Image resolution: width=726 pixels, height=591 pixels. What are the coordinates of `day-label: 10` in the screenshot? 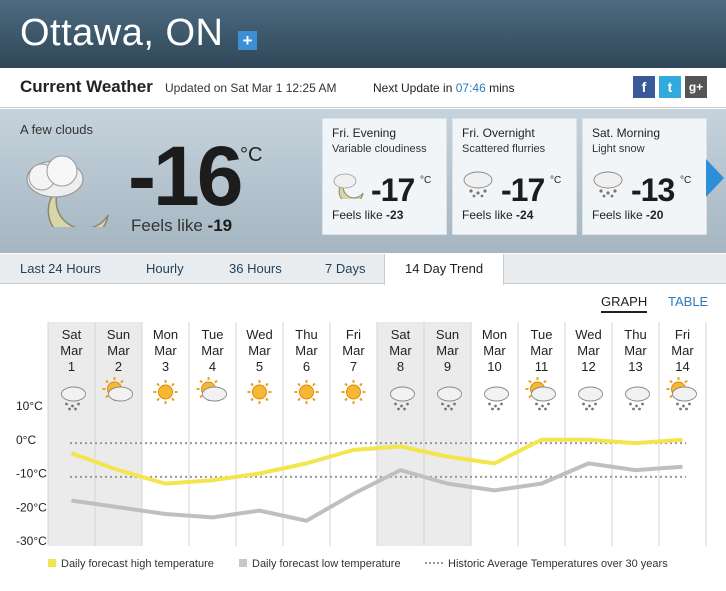 It's located at (494, 366).